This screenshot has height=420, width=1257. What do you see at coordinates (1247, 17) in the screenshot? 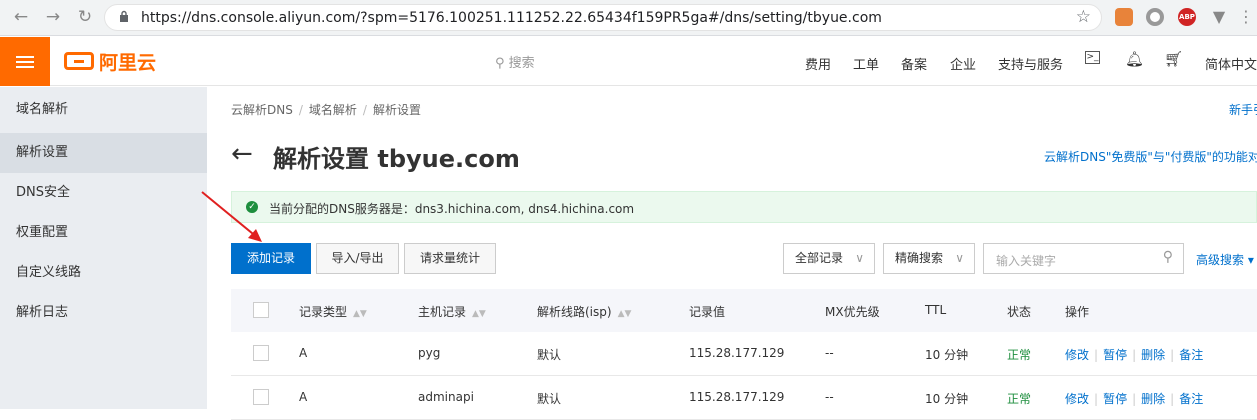
I see `menu-dots-icon: ⋮` at bounding box center [1247, 17].